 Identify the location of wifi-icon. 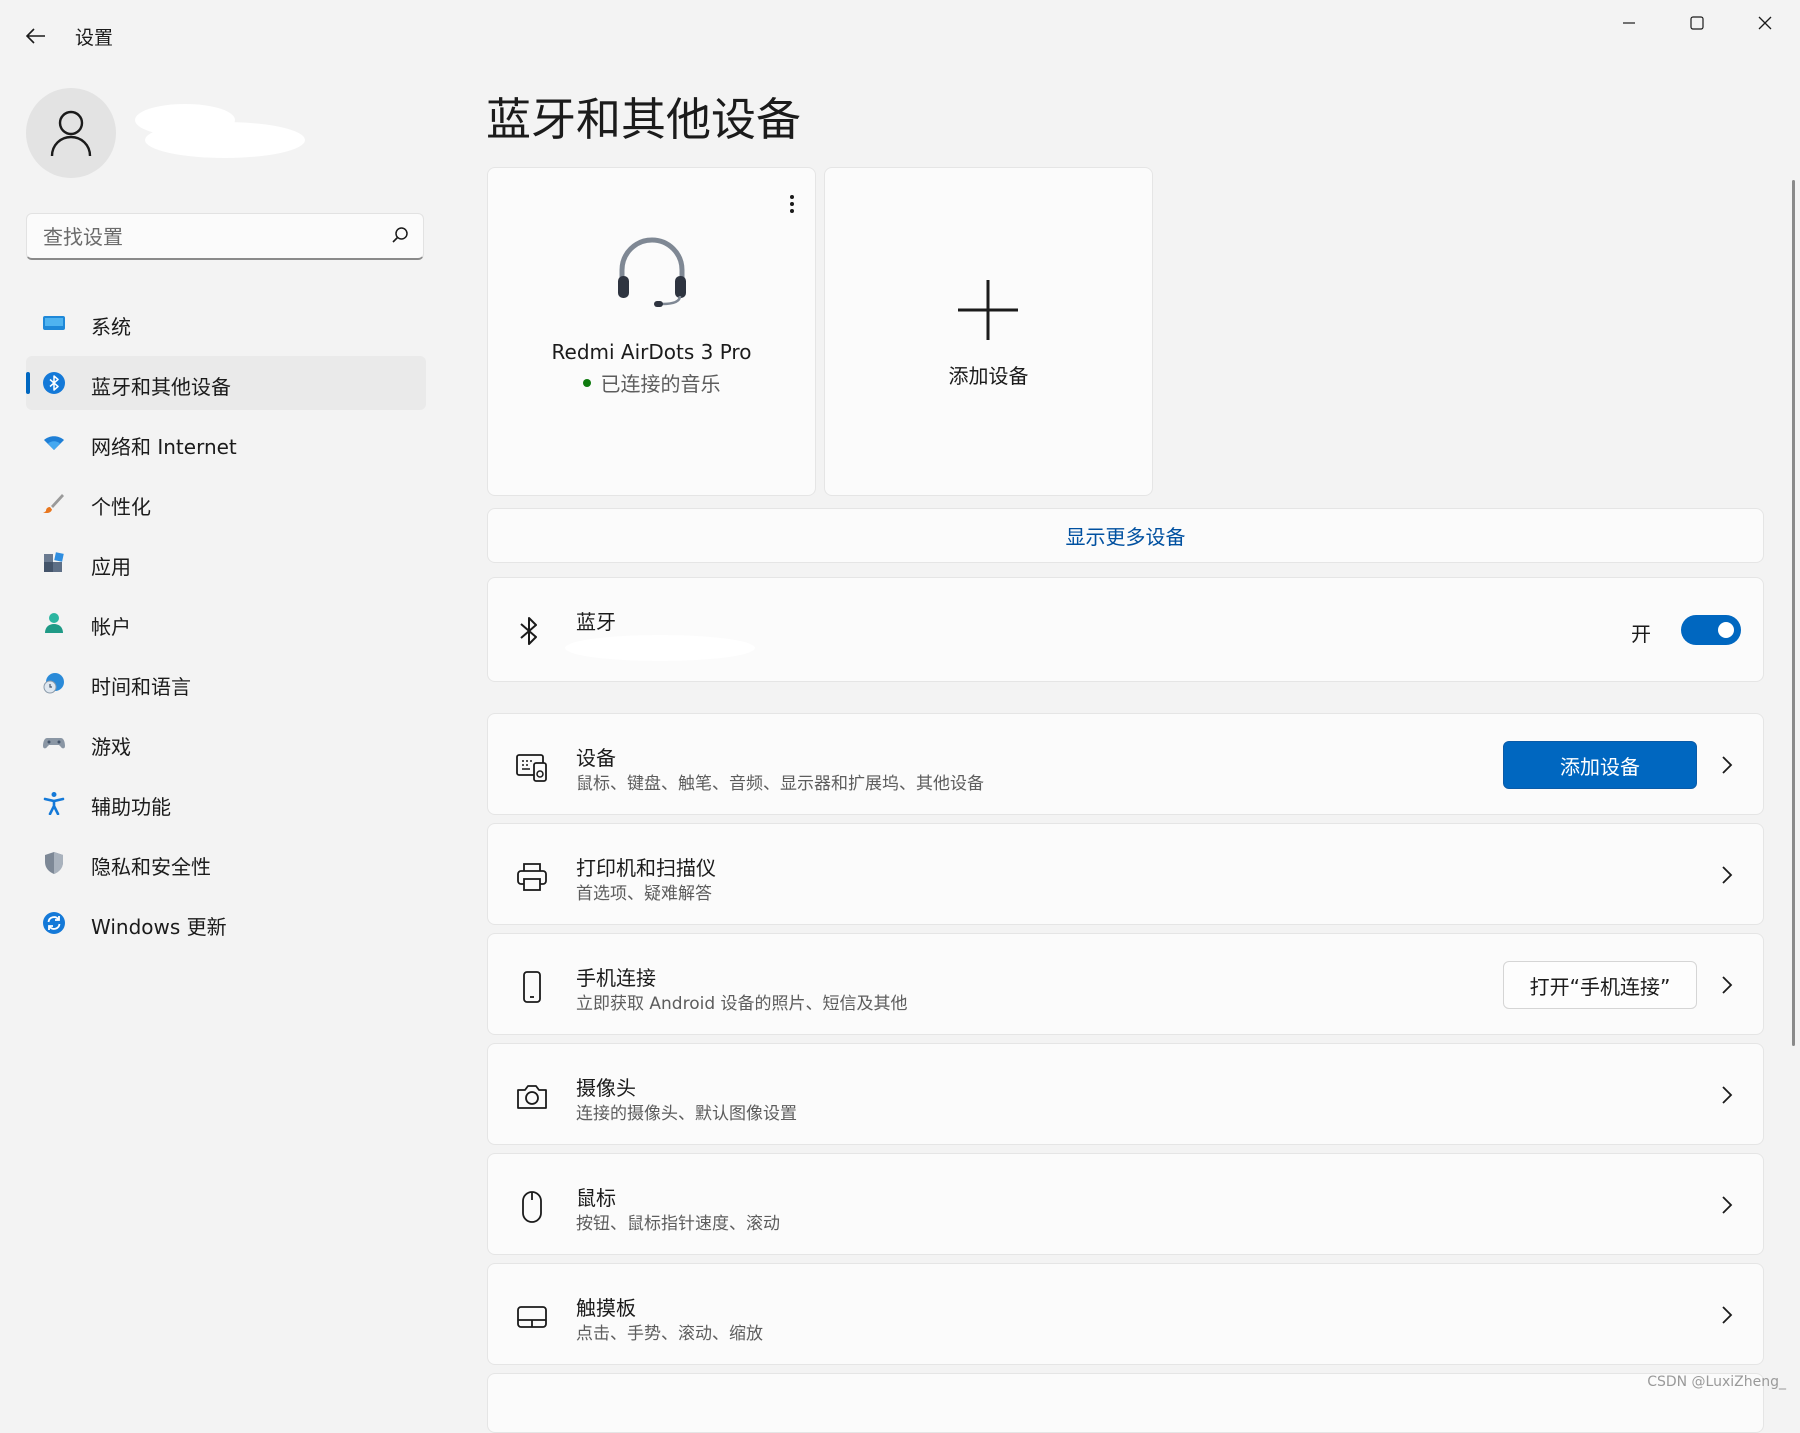
(54, 443).